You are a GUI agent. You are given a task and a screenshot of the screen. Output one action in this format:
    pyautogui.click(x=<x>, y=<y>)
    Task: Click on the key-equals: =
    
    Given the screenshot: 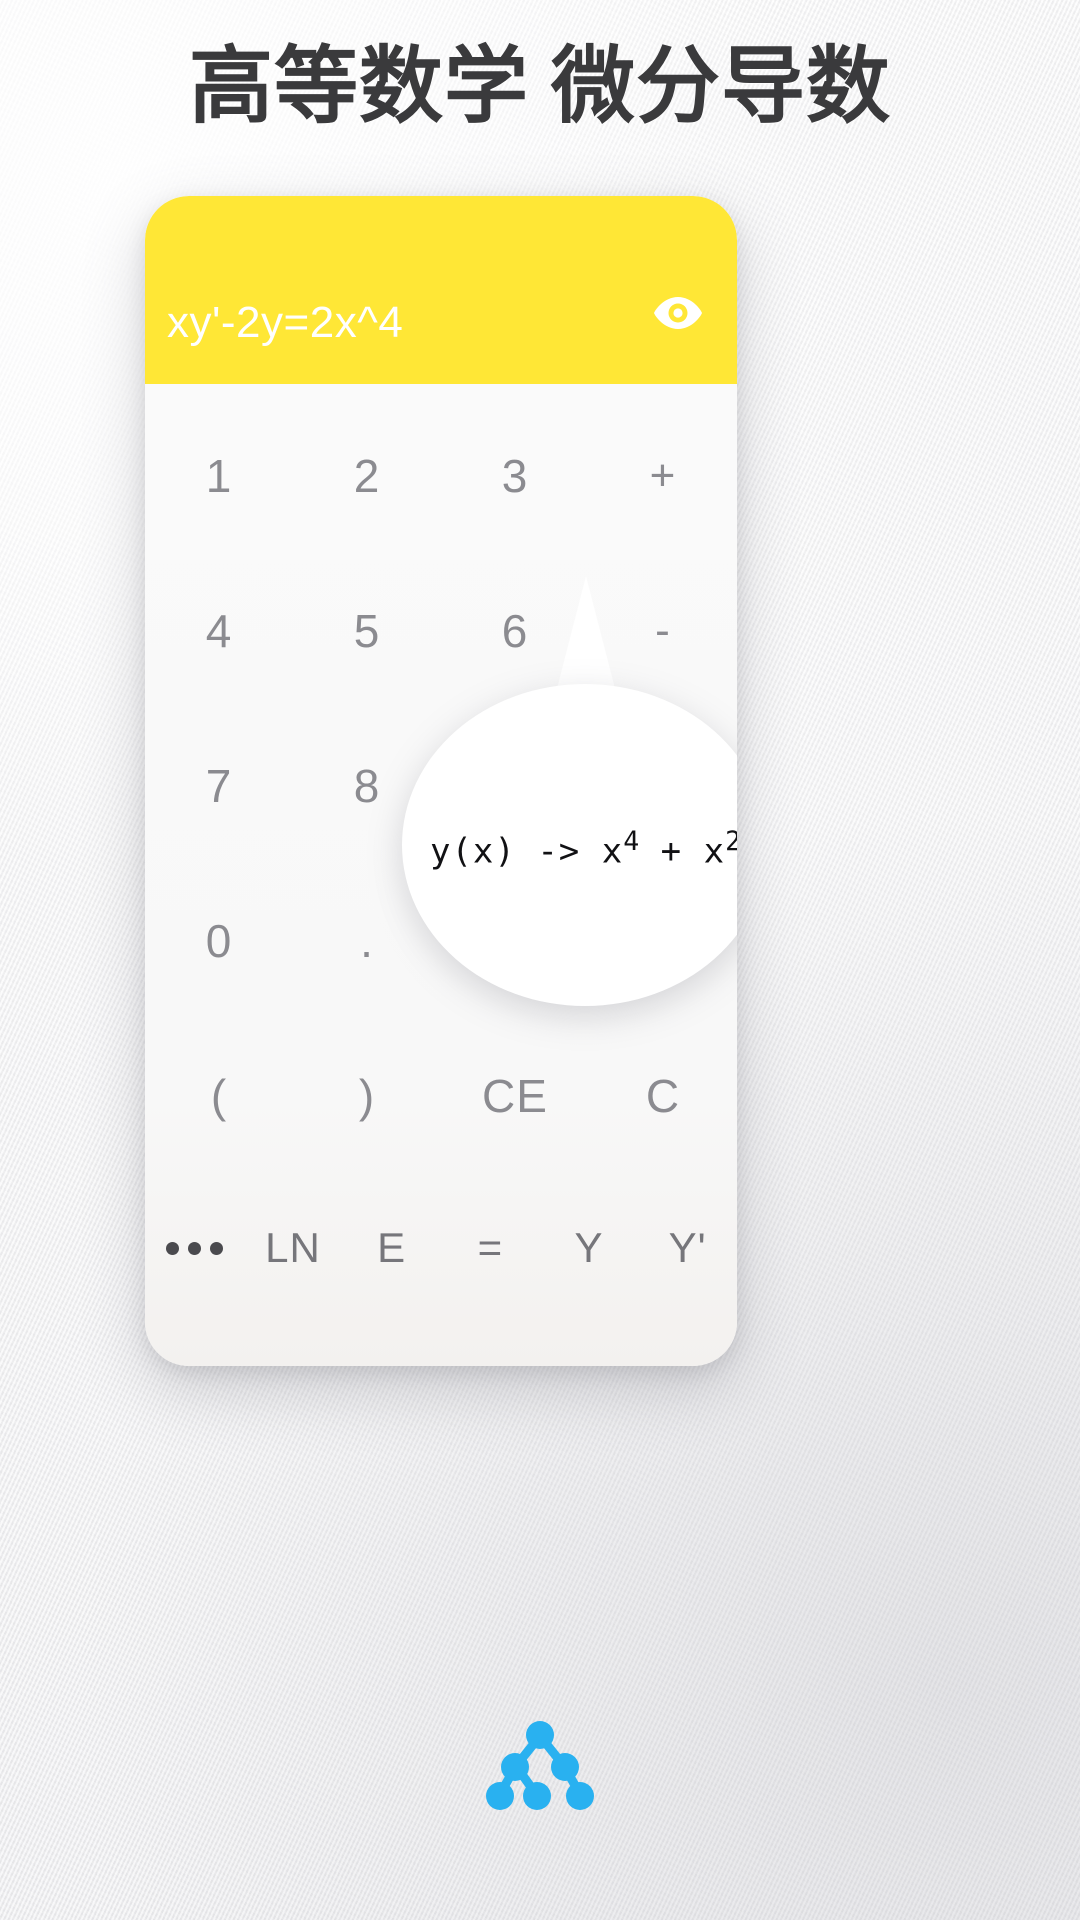 What is the action you would take?
    pyautogui.click(x=490, y=1248)
    